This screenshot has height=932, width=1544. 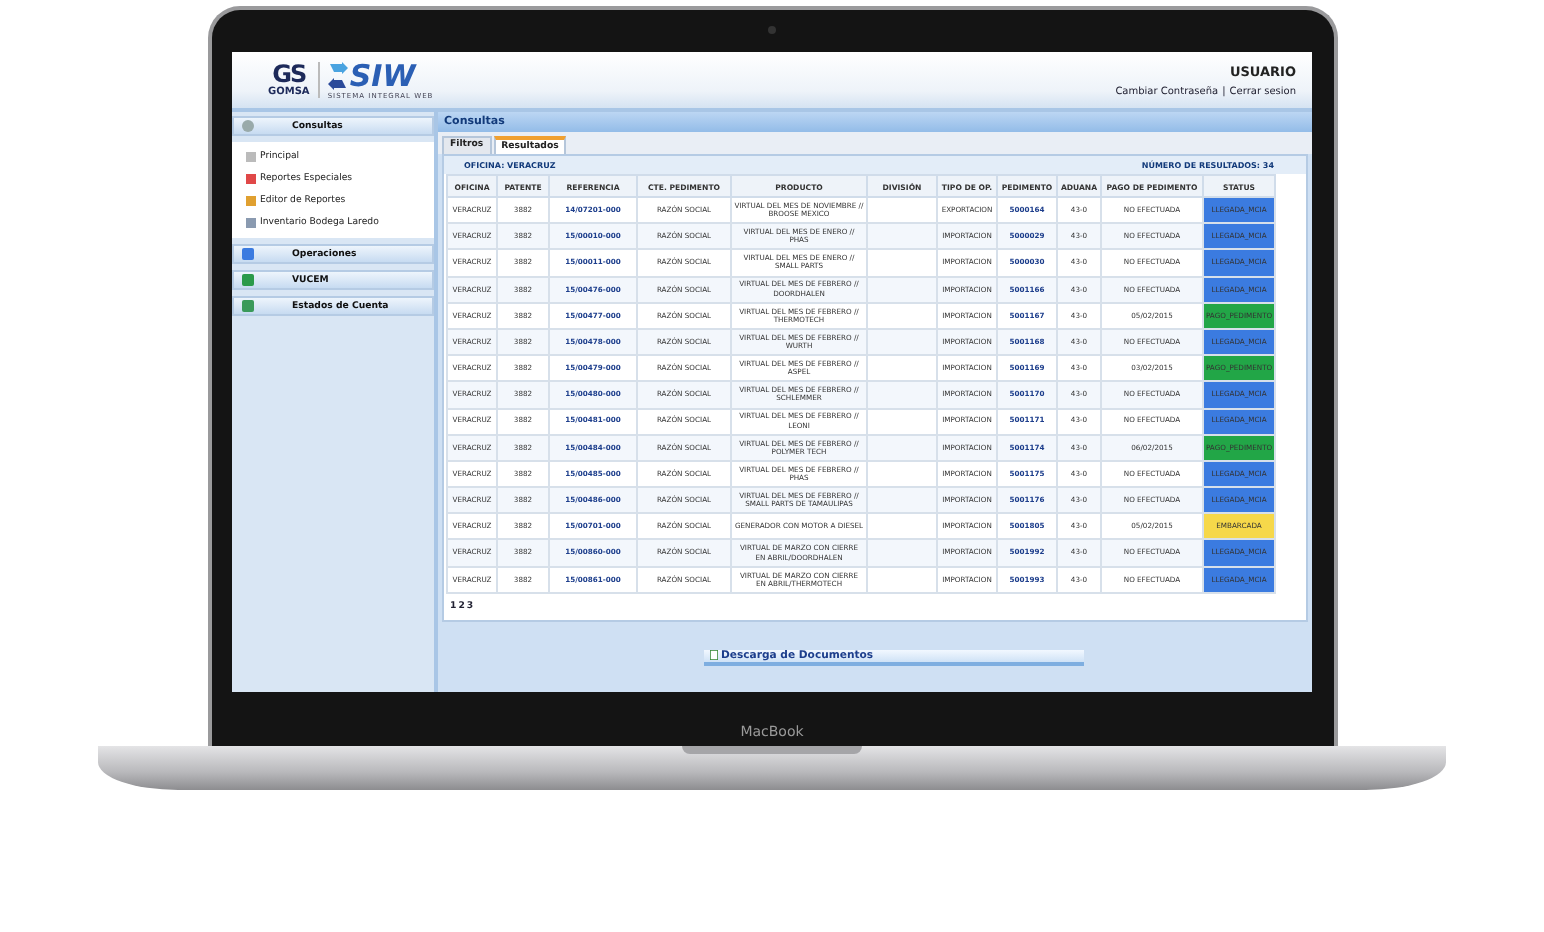 What do you see at coordinates (337, 76) in the screenshot?
I see `arrows-icon` at bounding box center [337, 76].